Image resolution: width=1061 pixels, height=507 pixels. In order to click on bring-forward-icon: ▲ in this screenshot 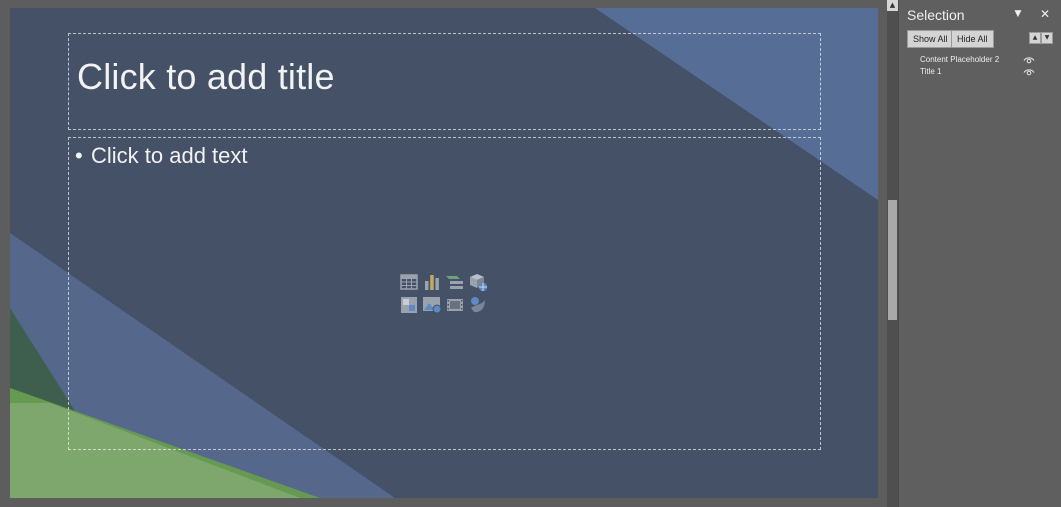, I will do `click(1035, 38)`.